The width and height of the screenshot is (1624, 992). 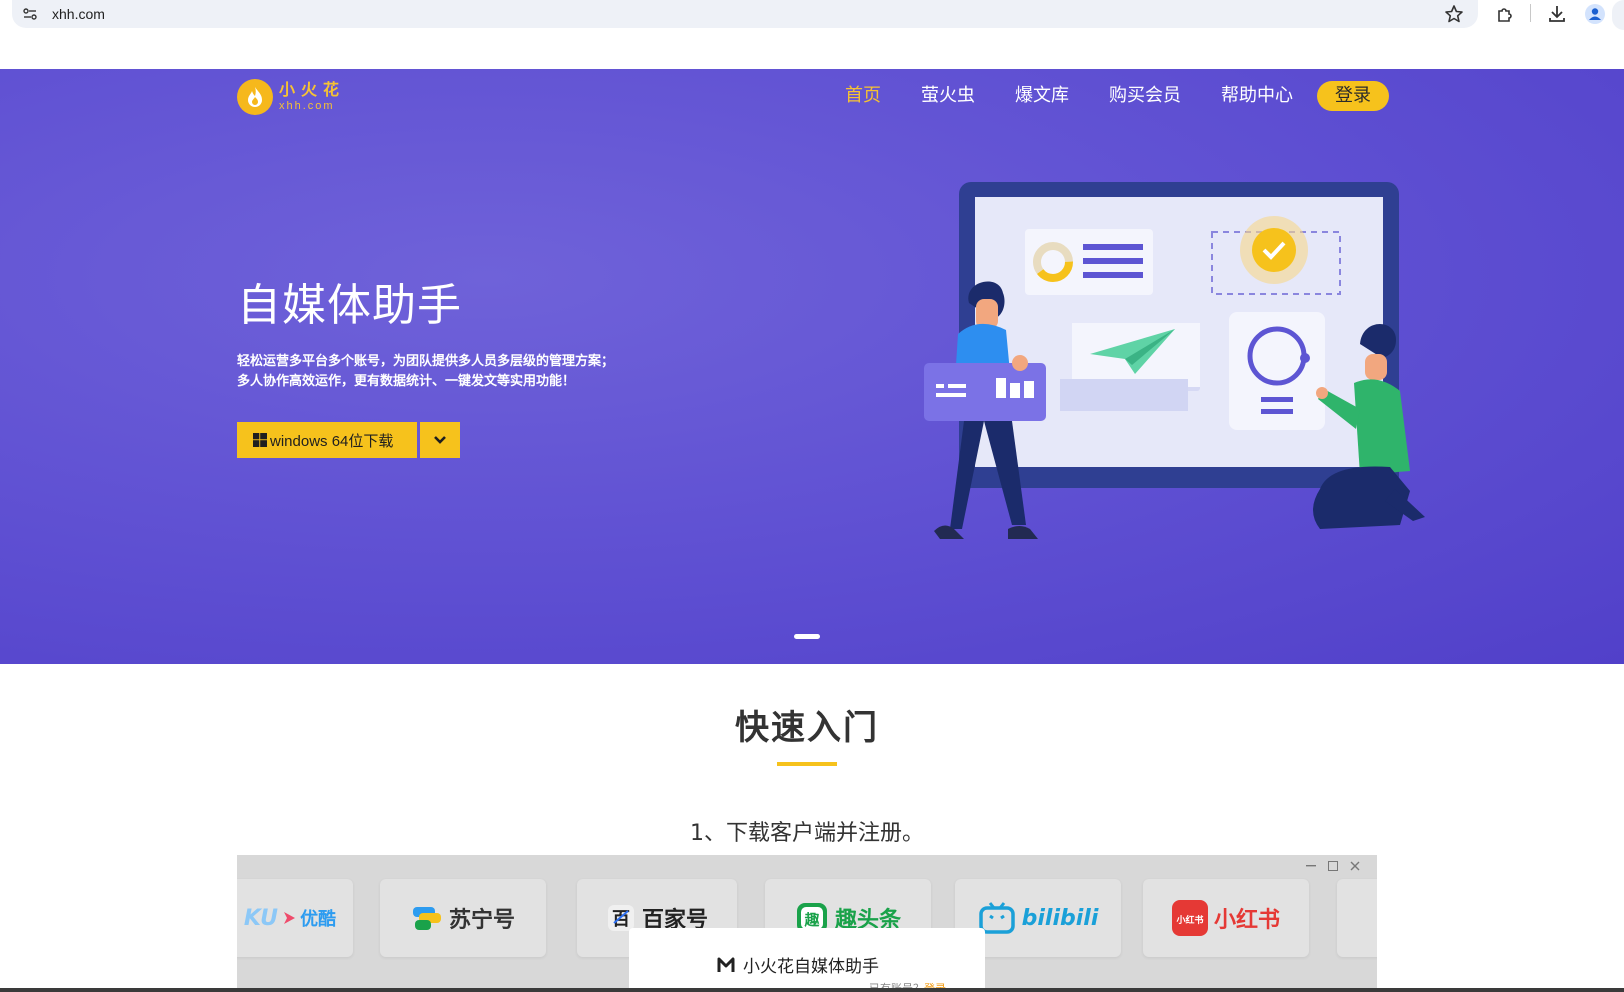 I want to click on main-nav: 首页 萤火虫 爆文库 购买会员 帮助中心 登录, so click(x=1097, y=96).